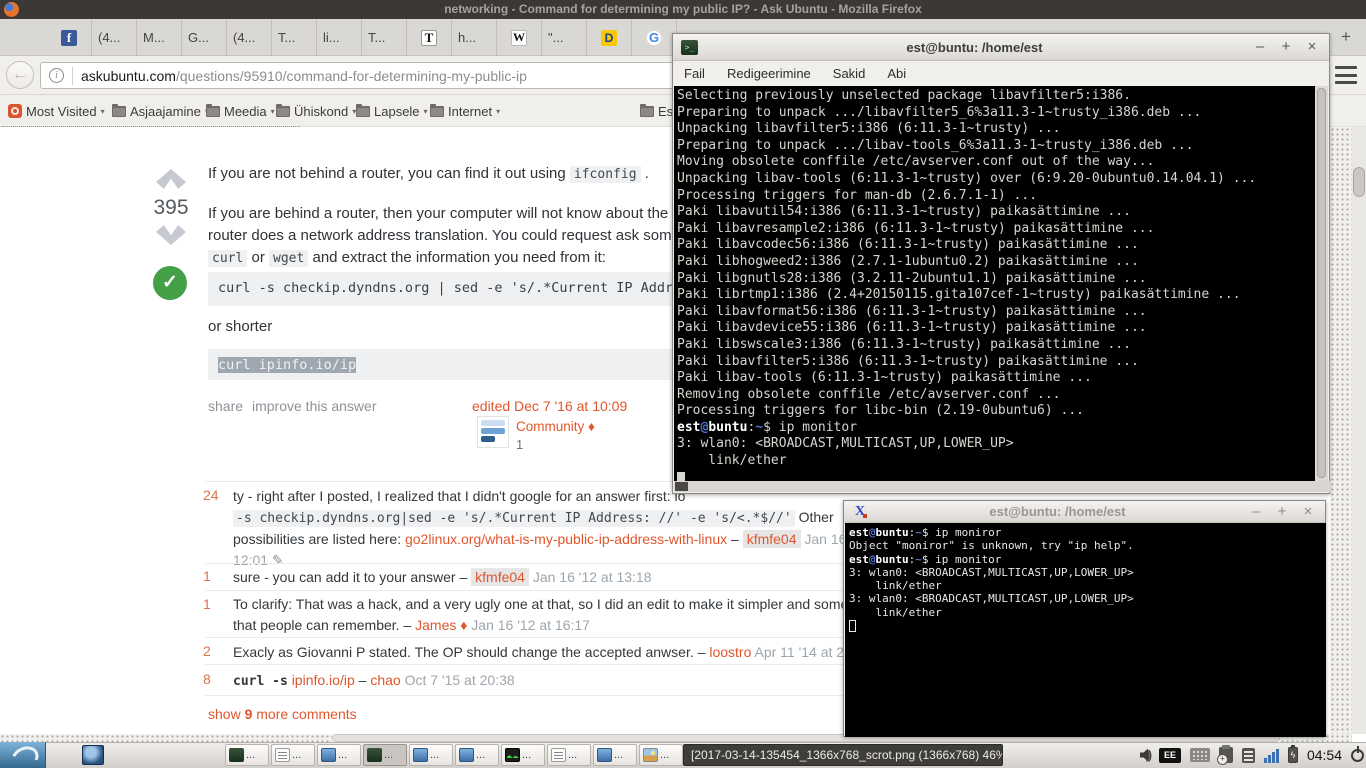 The image size is (1366, 768). Describe the element at coordinates (681, 486) in the screenshot. I see `resize-grip` at that location.